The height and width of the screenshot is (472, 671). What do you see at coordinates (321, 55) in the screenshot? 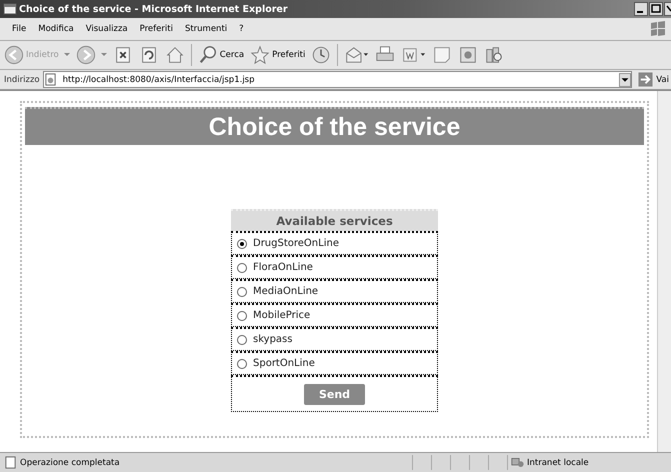
I see `history-button` at bounding box center [321, 55].